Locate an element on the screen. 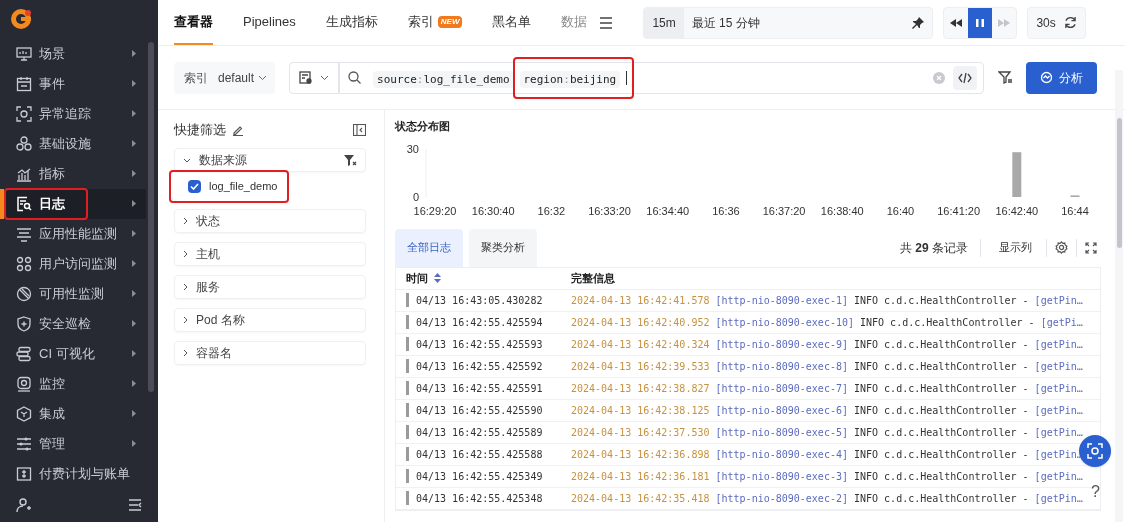 The width and height of the screenshot is (1125, 522). monitor-icon is located at coordinates (24, 53).